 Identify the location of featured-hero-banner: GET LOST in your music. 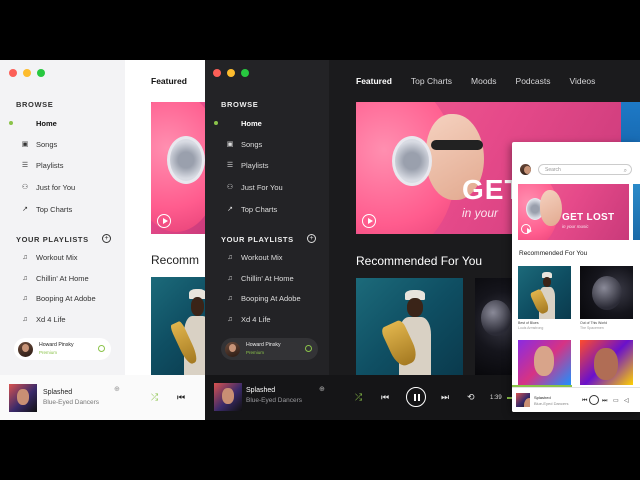
(573, 212).